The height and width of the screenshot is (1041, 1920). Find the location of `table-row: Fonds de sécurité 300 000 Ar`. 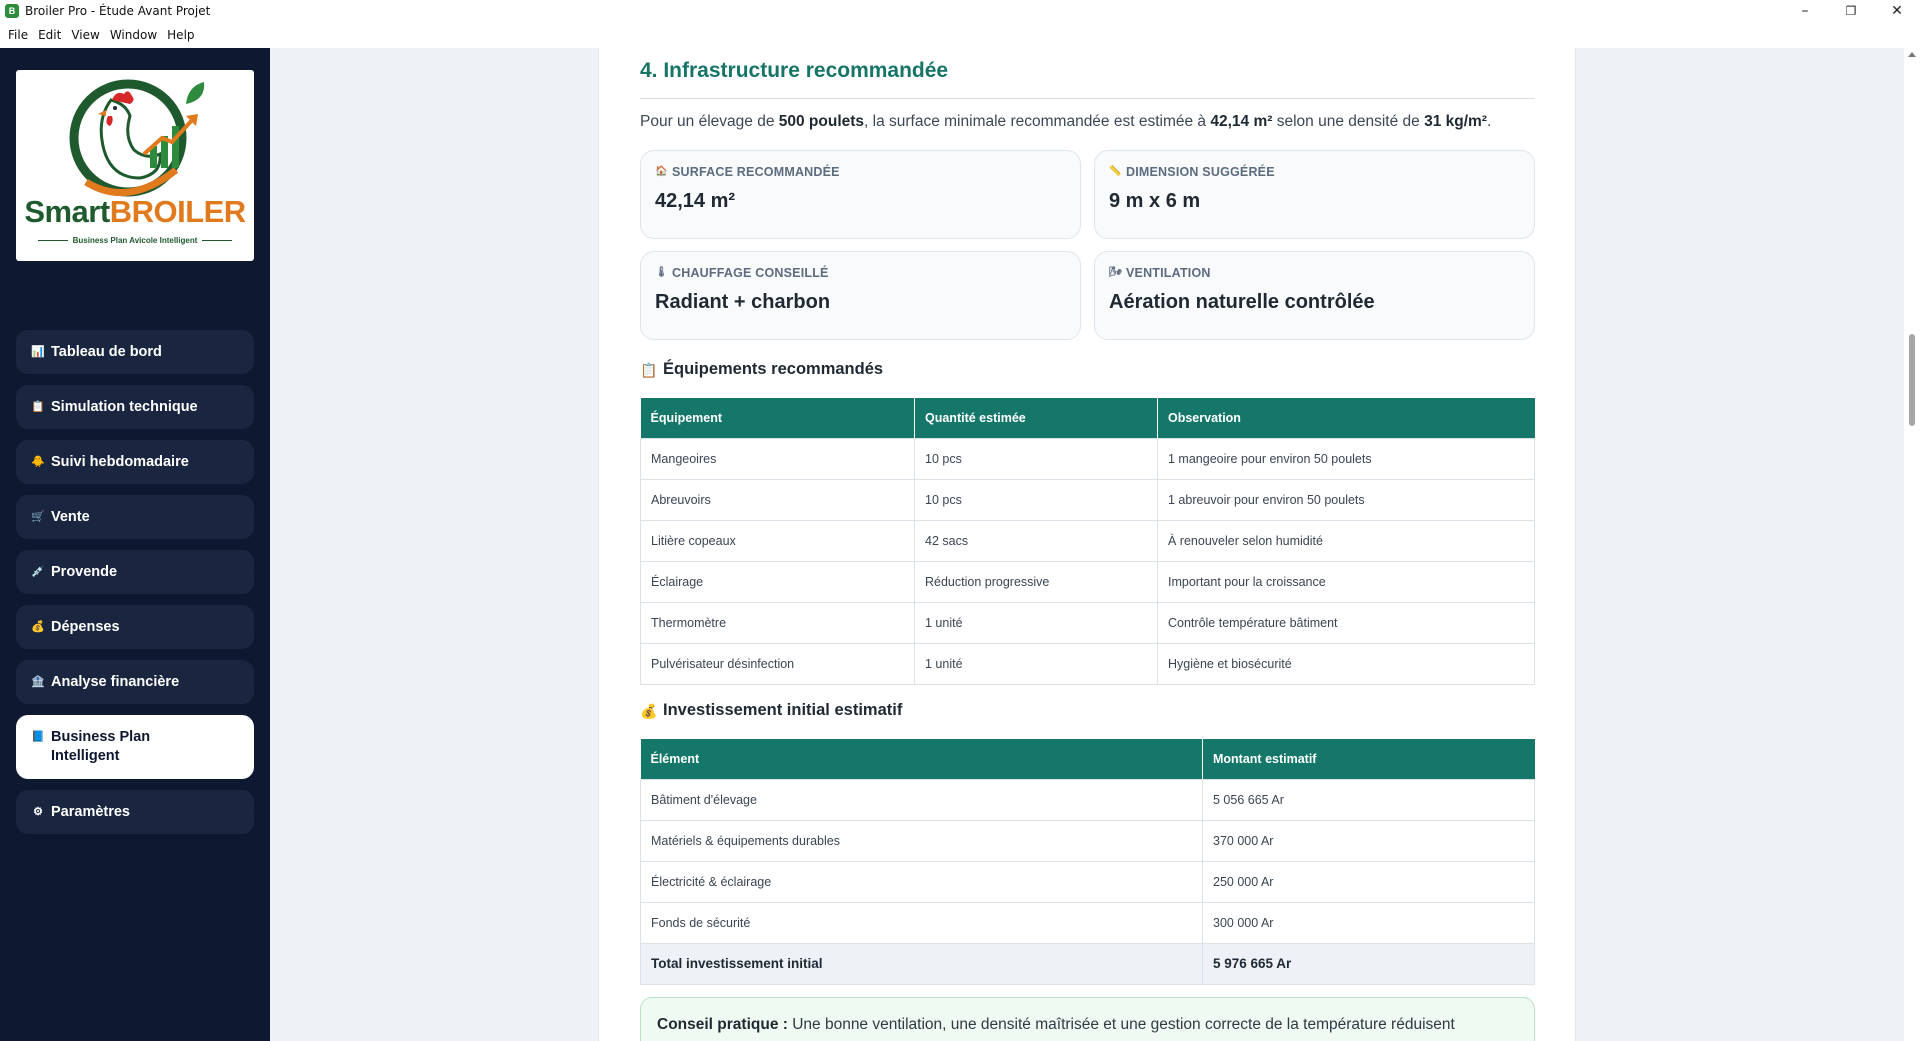

table-row: Fonds de sécurité 300 000 Ar is located at coordinates (1087, 922).